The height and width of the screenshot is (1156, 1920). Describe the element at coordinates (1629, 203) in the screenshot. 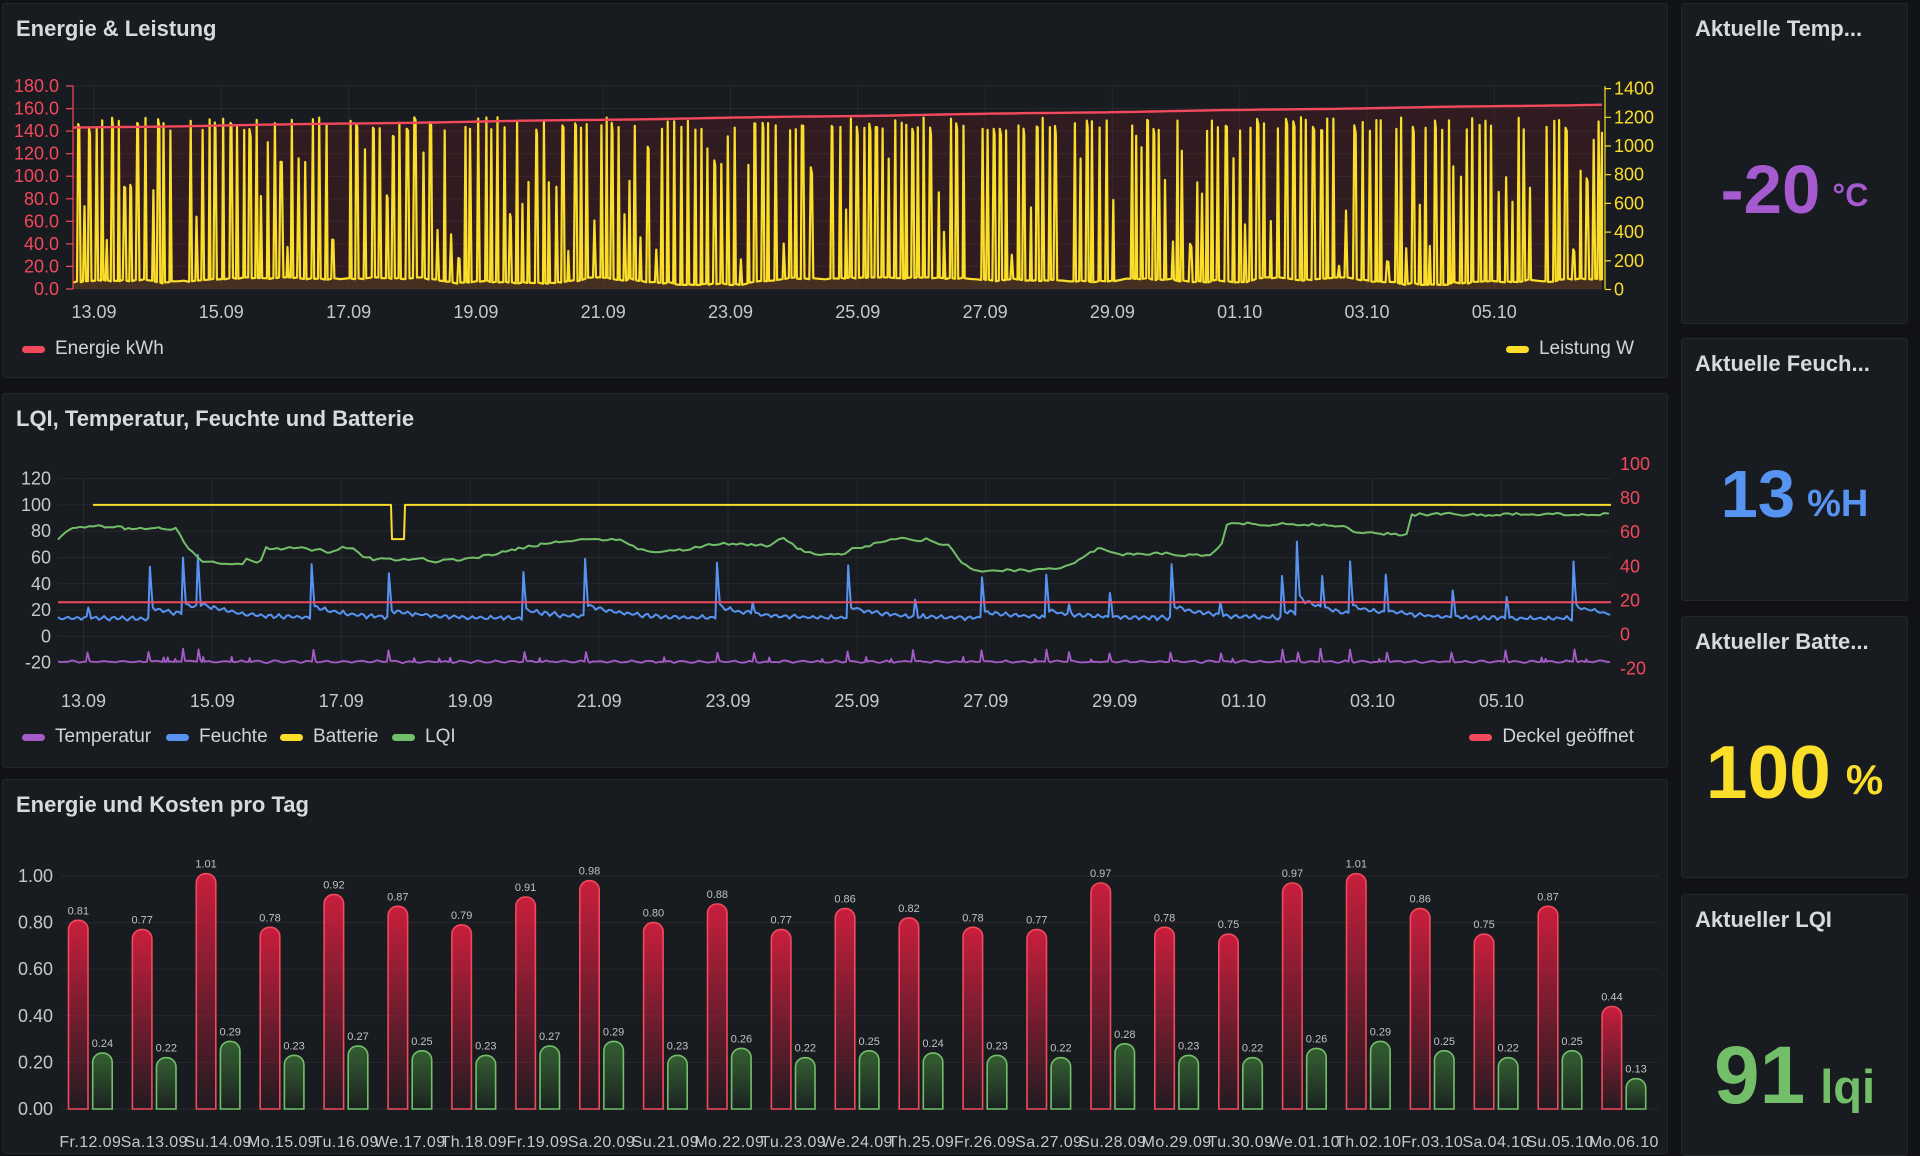

I see `svg-text: 600` at that location.